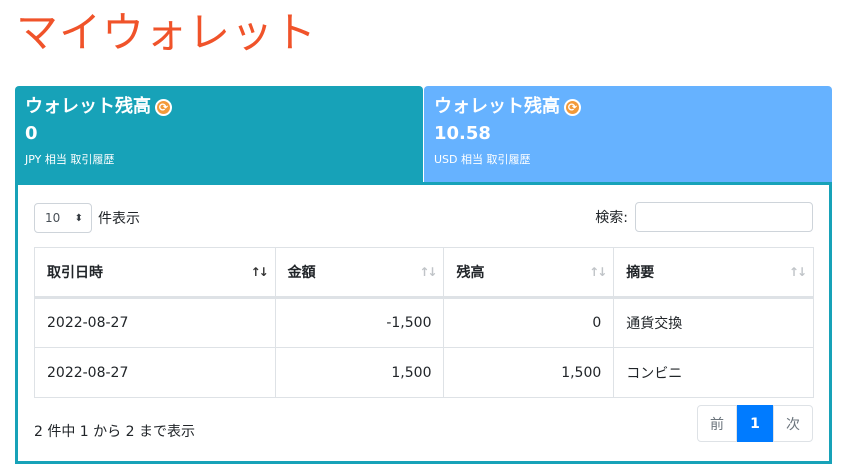 This screenshot has width=842, height=473. I want to click on column-header-description: 摘要 ↑↓, so click(713, 273).